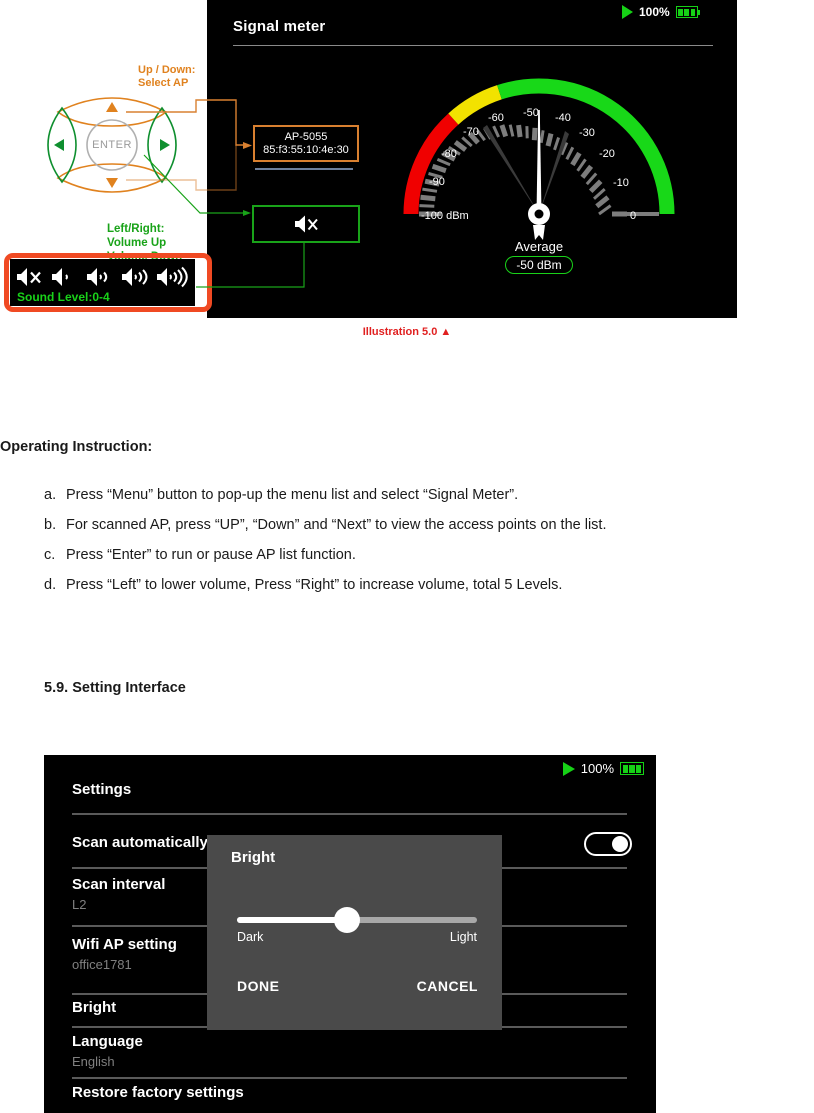 The height and width of the screenshot is (1113, 814). I want to click on arrow-right-icon, so click(165, 145).